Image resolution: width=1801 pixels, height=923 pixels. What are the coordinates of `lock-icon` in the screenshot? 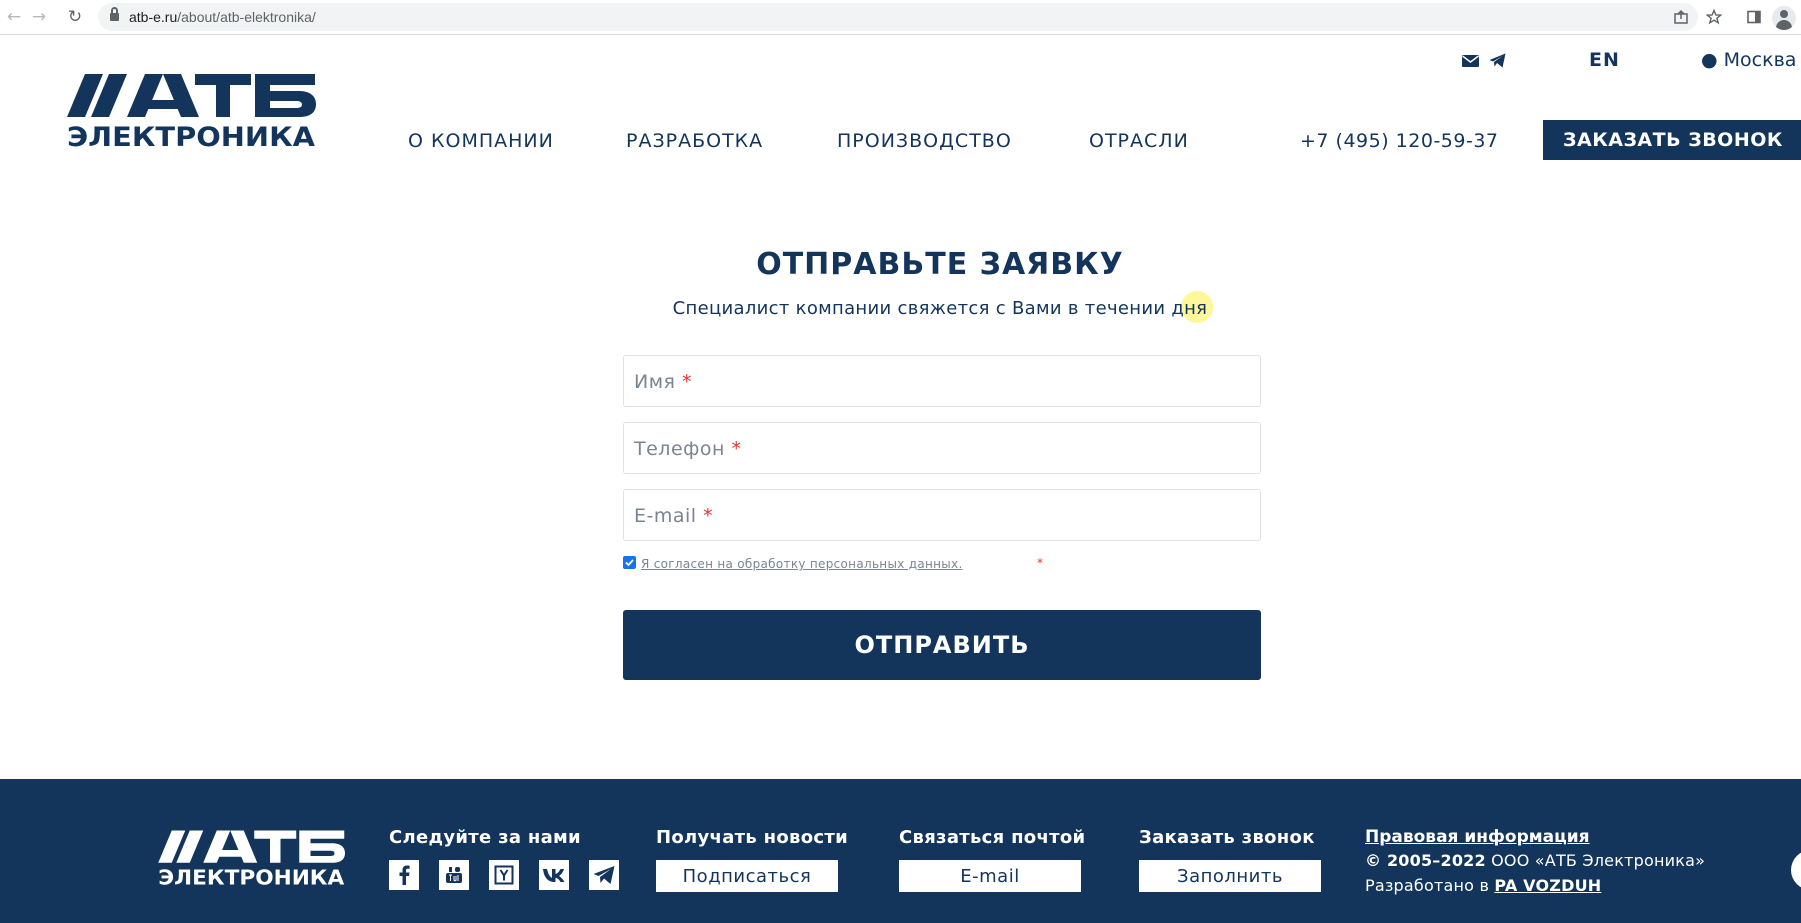 It's located at (114, 14).